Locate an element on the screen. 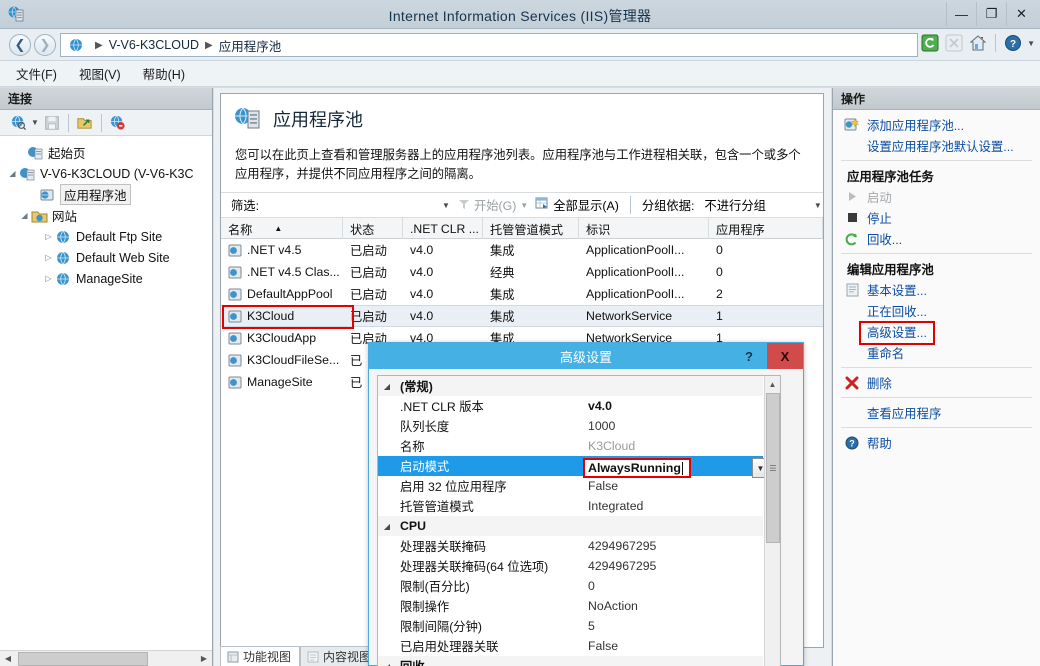 The height and width of the screenshot is (666, 1040). tree-item-label: 网站 is located at coordinates (64, 215).